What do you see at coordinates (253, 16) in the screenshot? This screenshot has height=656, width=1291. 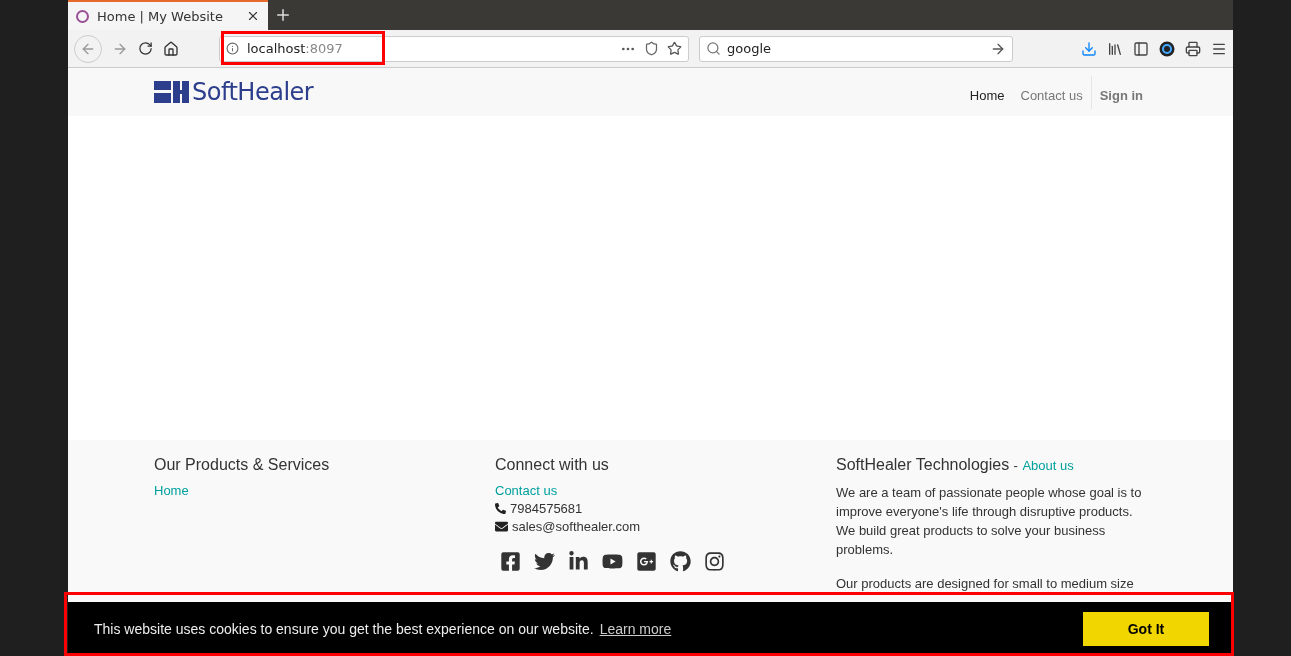 I see `close-icon` at bounding box center [253, 16].